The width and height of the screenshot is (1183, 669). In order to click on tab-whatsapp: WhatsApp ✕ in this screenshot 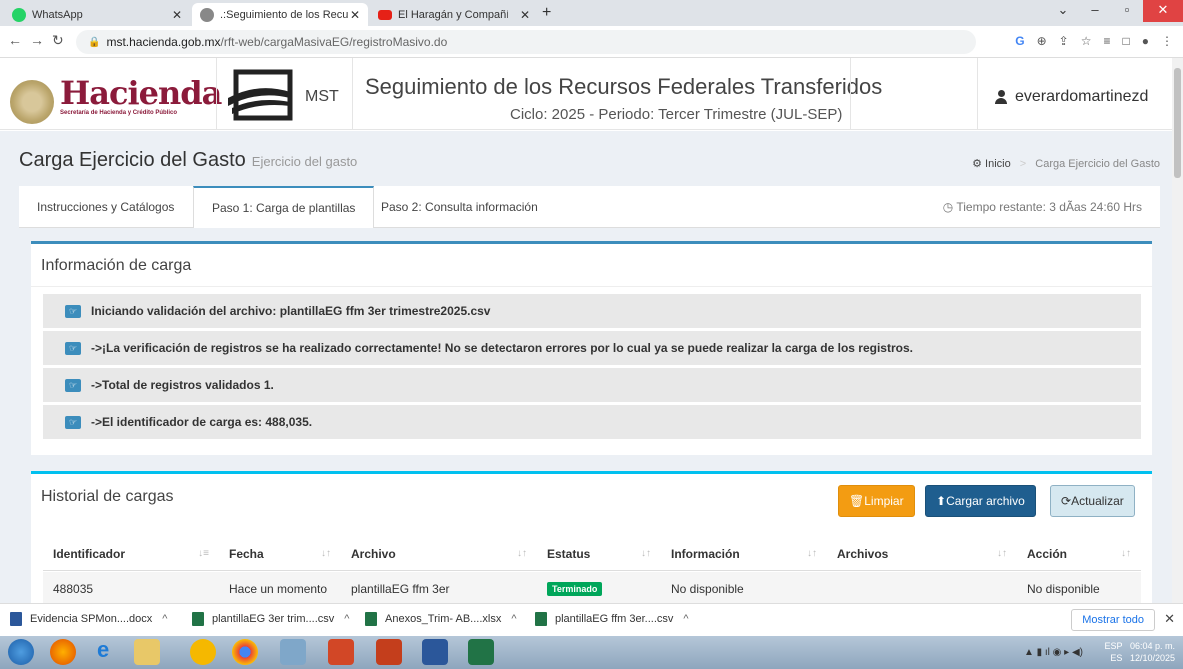, I will do `click(97, 14)`.